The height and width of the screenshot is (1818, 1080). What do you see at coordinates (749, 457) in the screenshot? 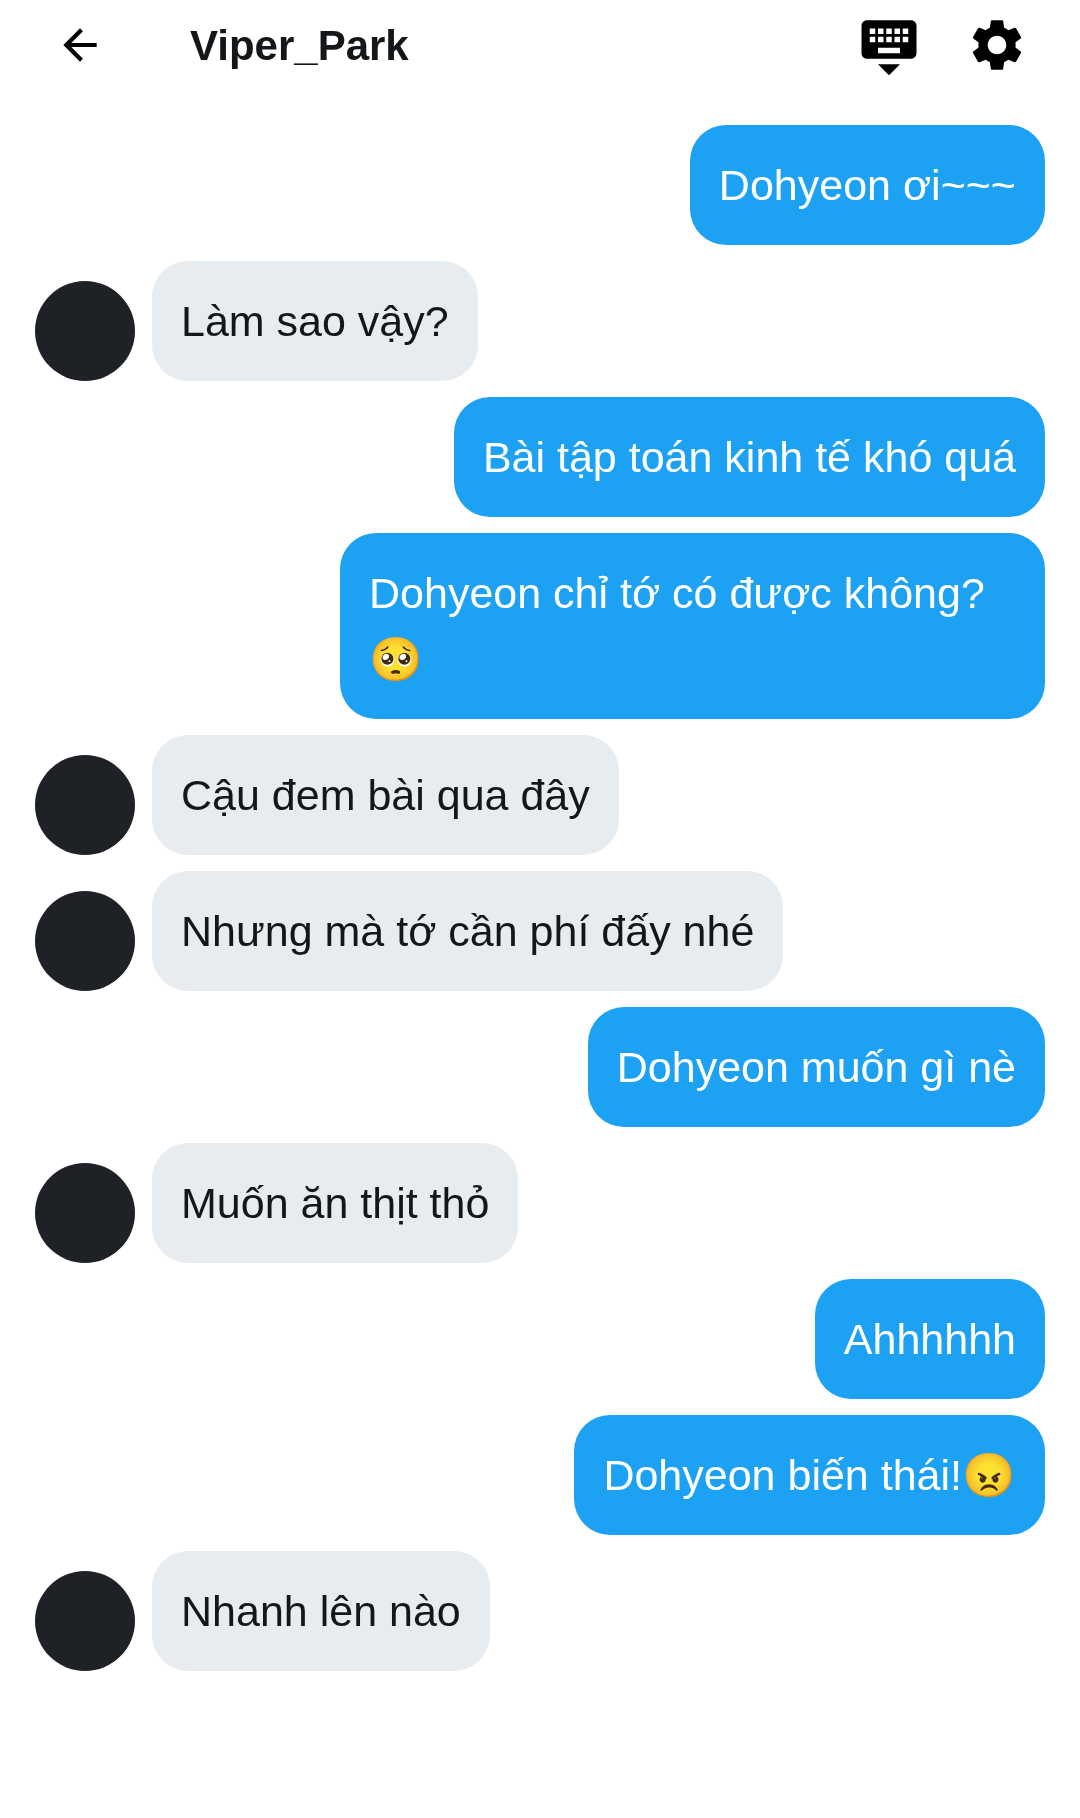
I see `sent-message-bubble: Bài tập toán kinh tế khó quá` at bounding box center [749, 457].